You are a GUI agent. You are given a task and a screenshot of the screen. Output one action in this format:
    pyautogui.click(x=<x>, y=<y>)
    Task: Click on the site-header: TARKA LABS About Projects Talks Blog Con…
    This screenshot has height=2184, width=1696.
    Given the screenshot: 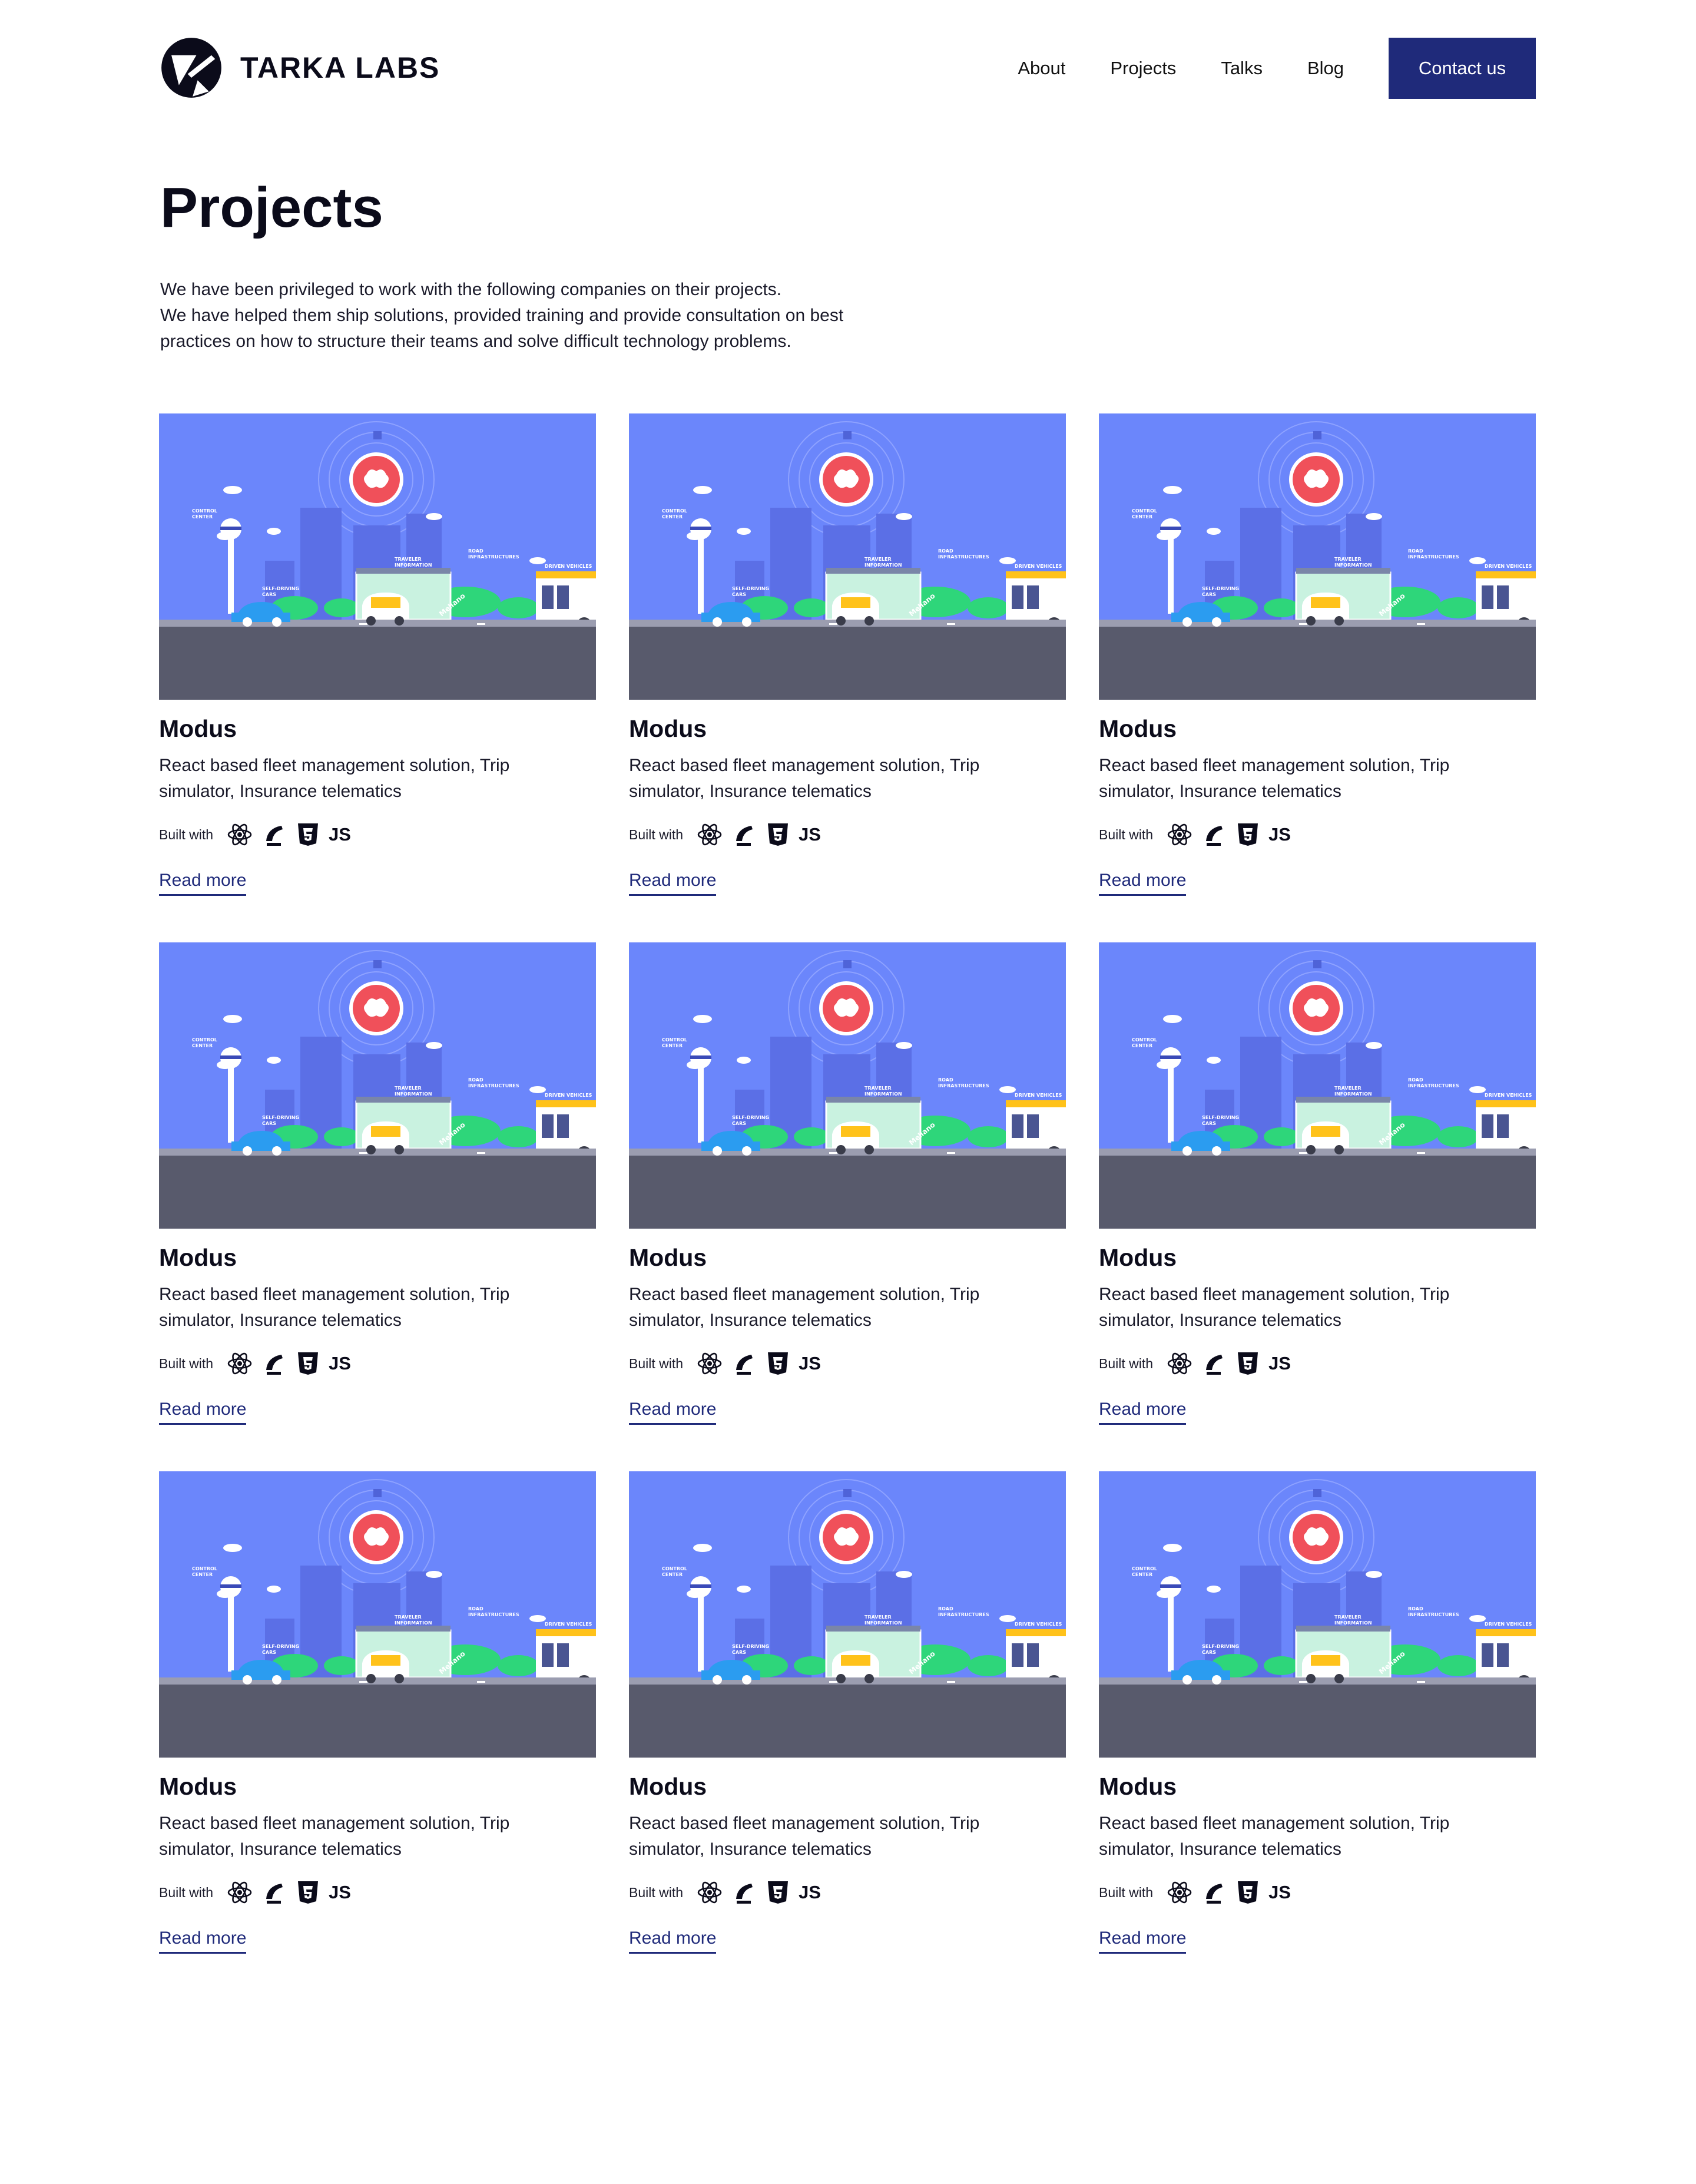 What is the action you would take?
    pyautogui.click(x=848, y=68)
    